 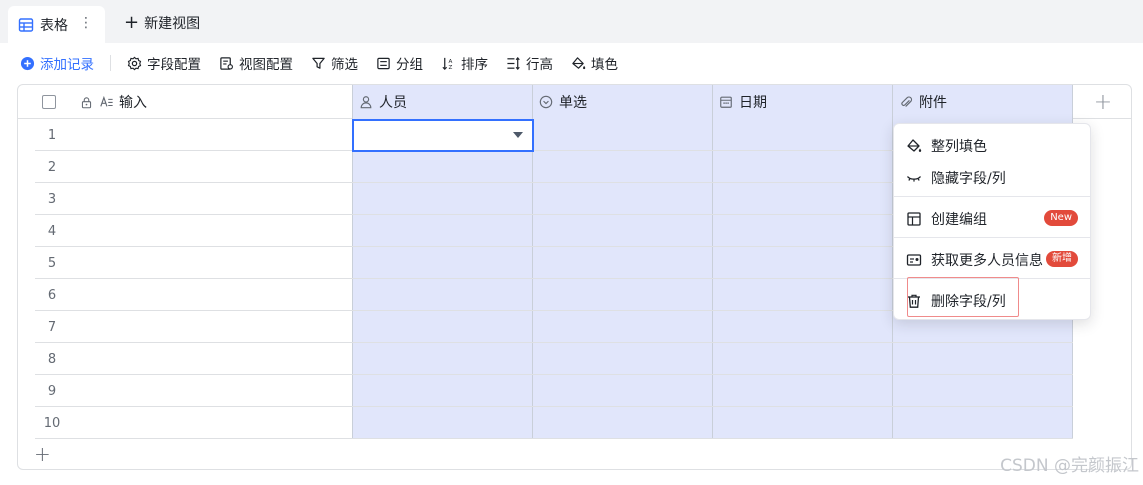 I want to click on menu-item-create-group: 创建编组, so click(x=946, y=219).